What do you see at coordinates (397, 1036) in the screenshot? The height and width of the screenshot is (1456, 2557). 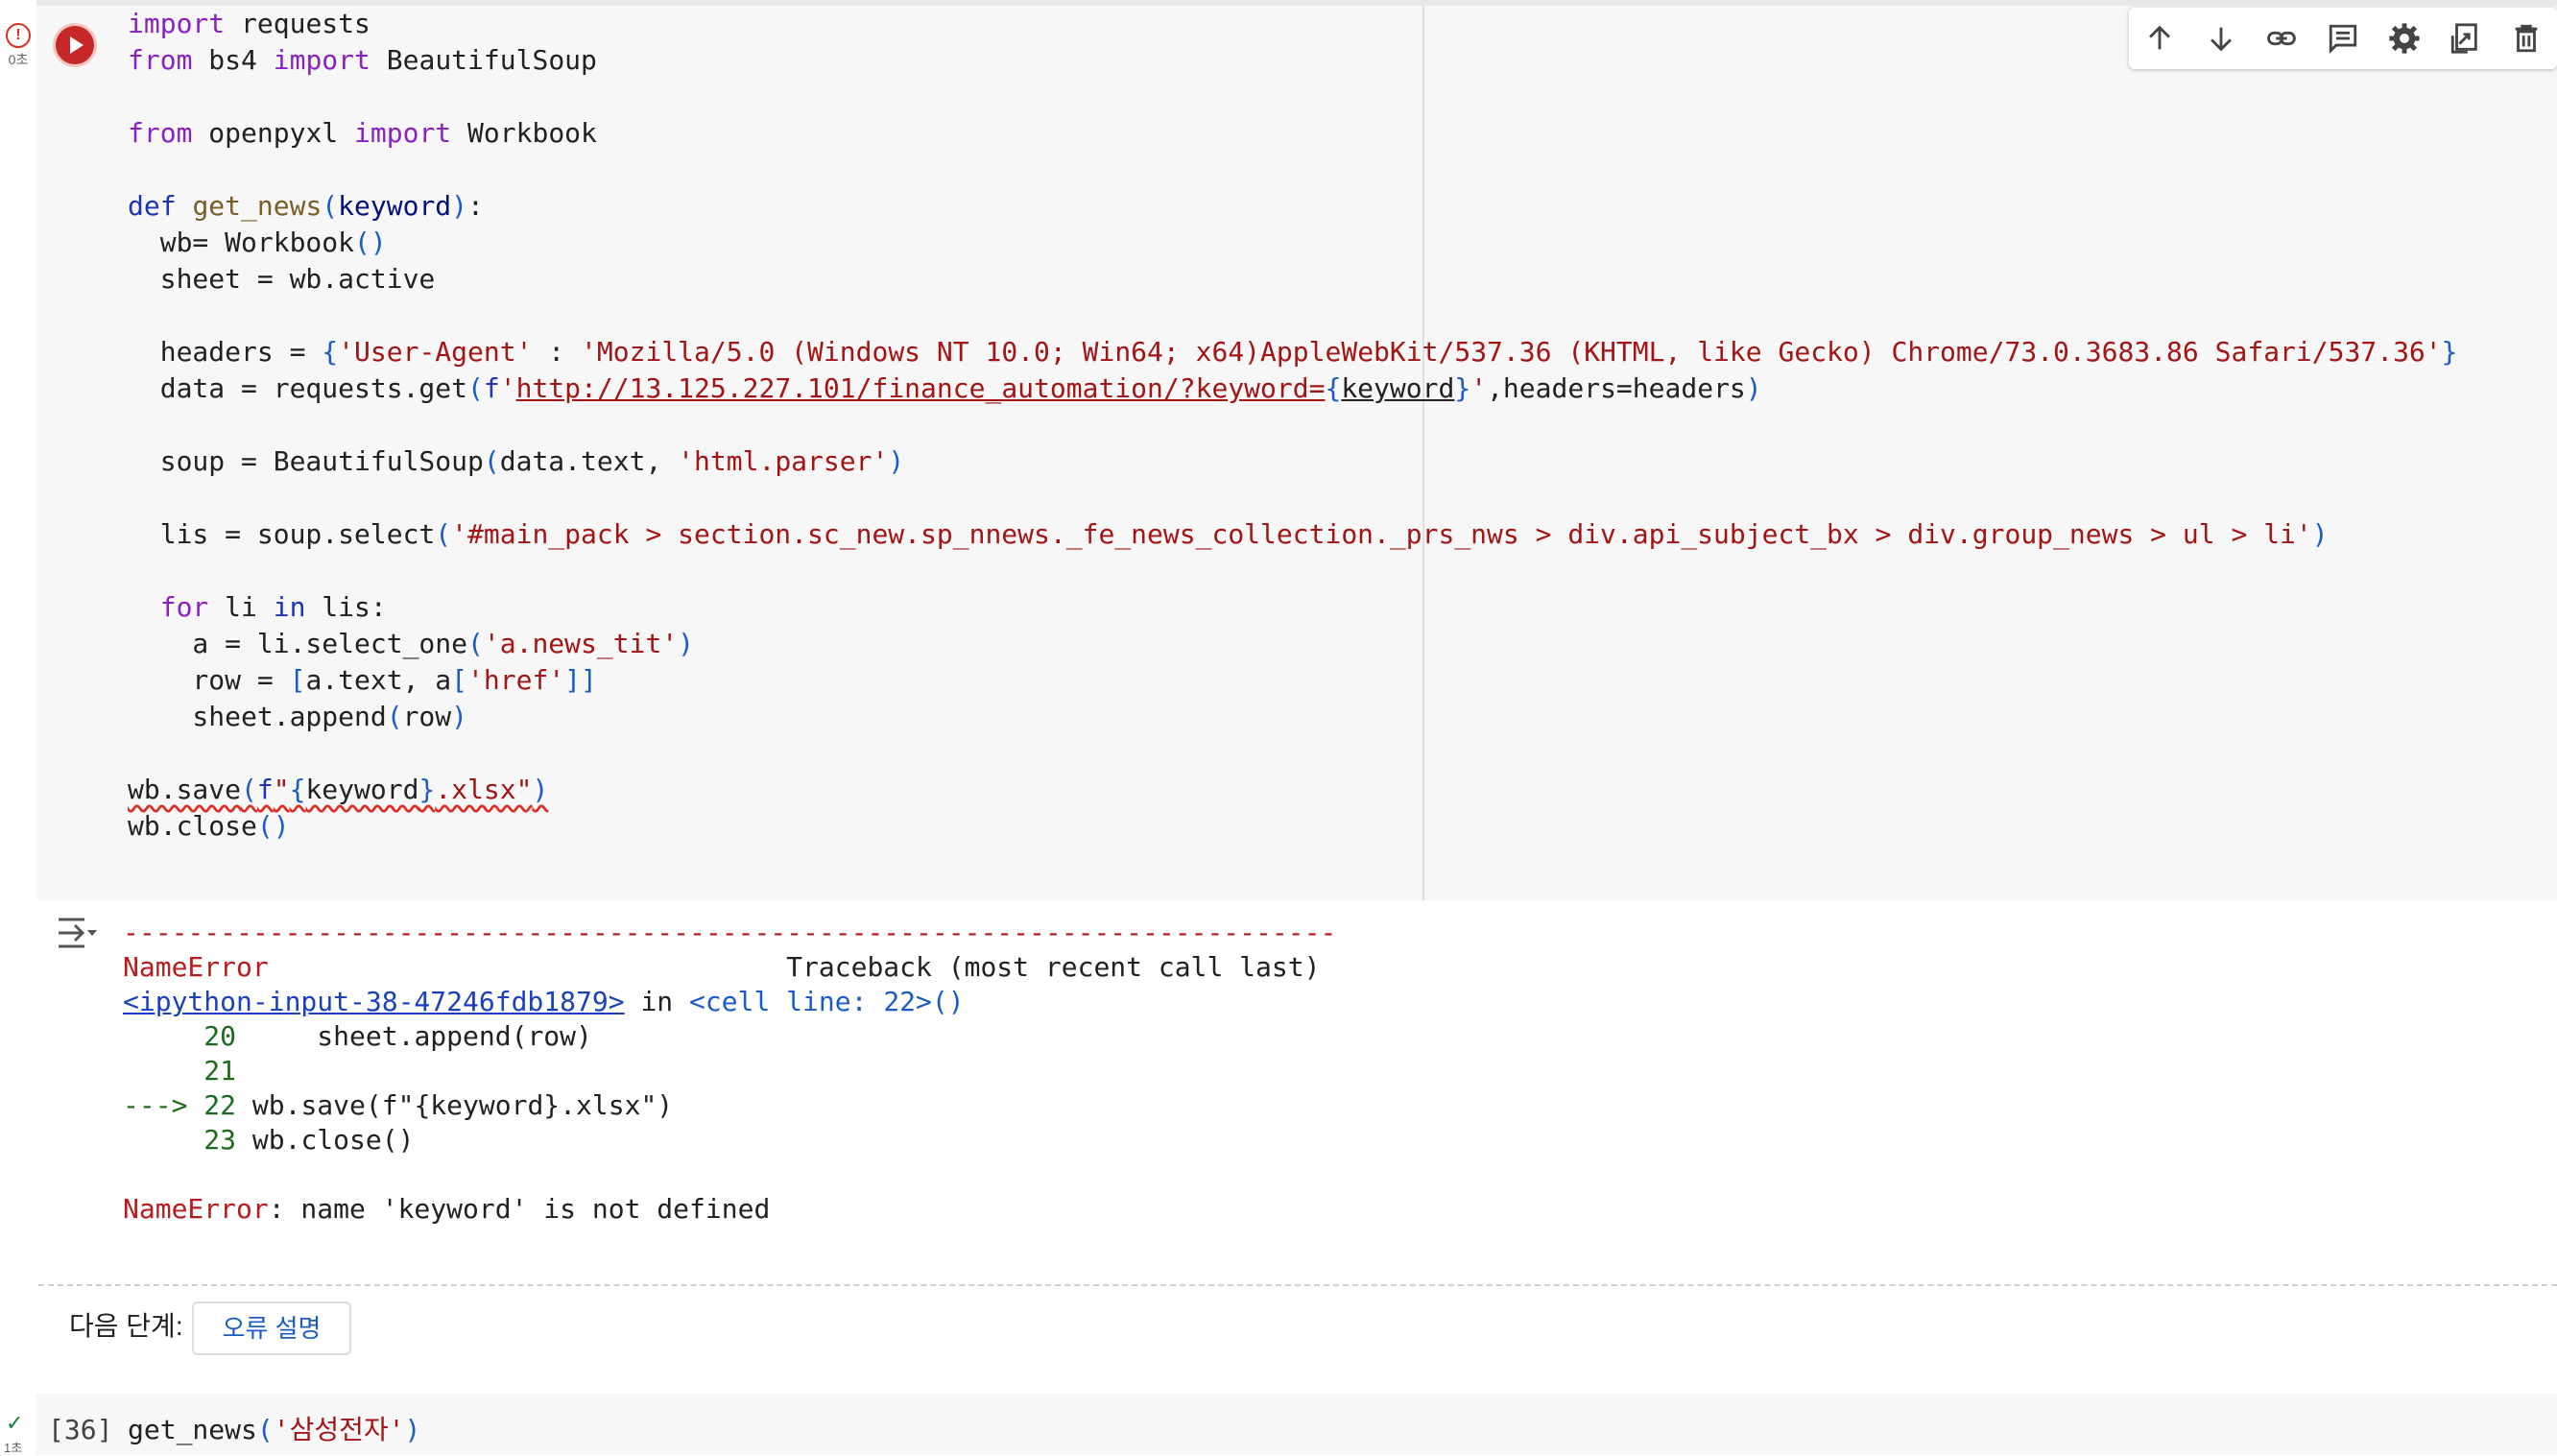 I see `traceback-line: 20 sheet.append(row)` at bounding box center [397, 1036].